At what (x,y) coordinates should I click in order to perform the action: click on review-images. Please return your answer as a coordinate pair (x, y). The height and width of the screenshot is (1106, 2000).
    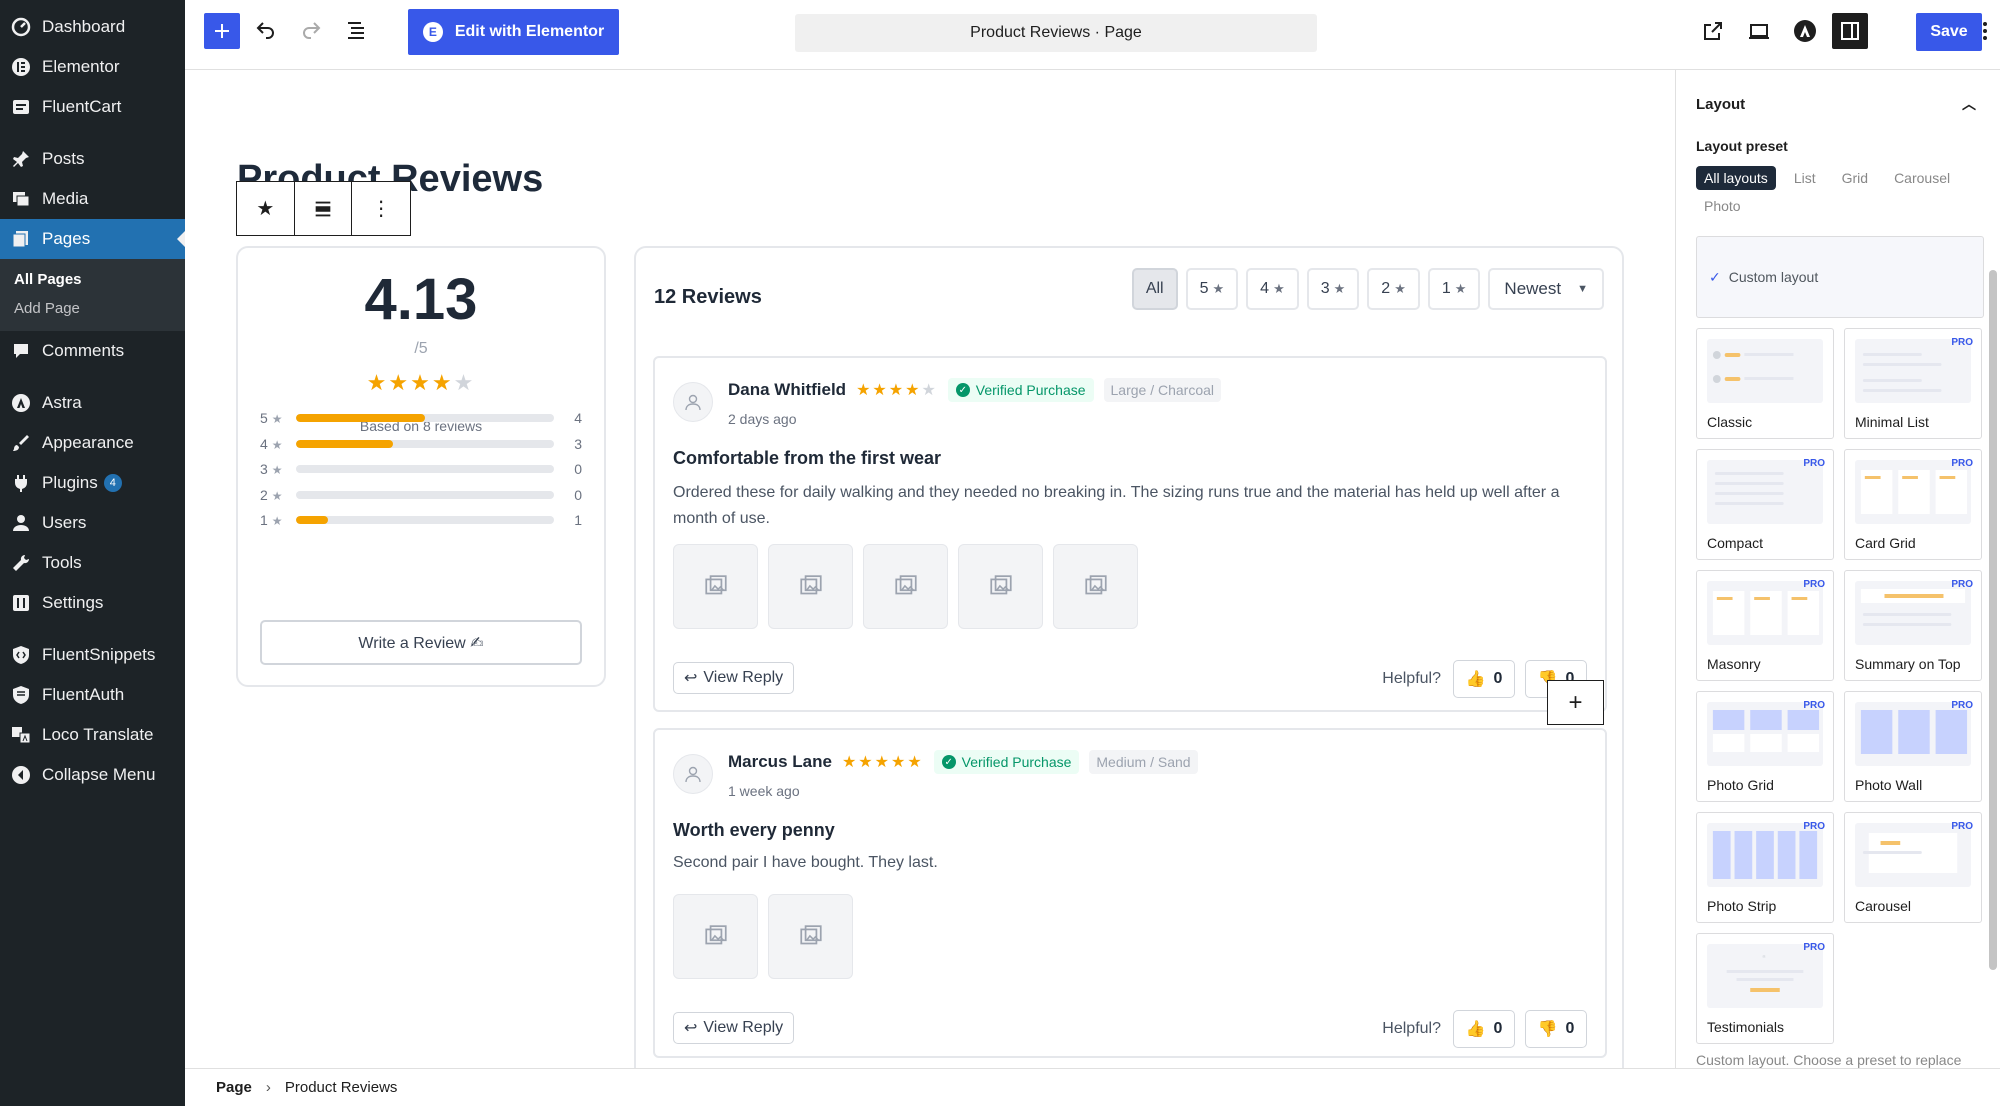
    Looking at the image, I should click on (905, 586).